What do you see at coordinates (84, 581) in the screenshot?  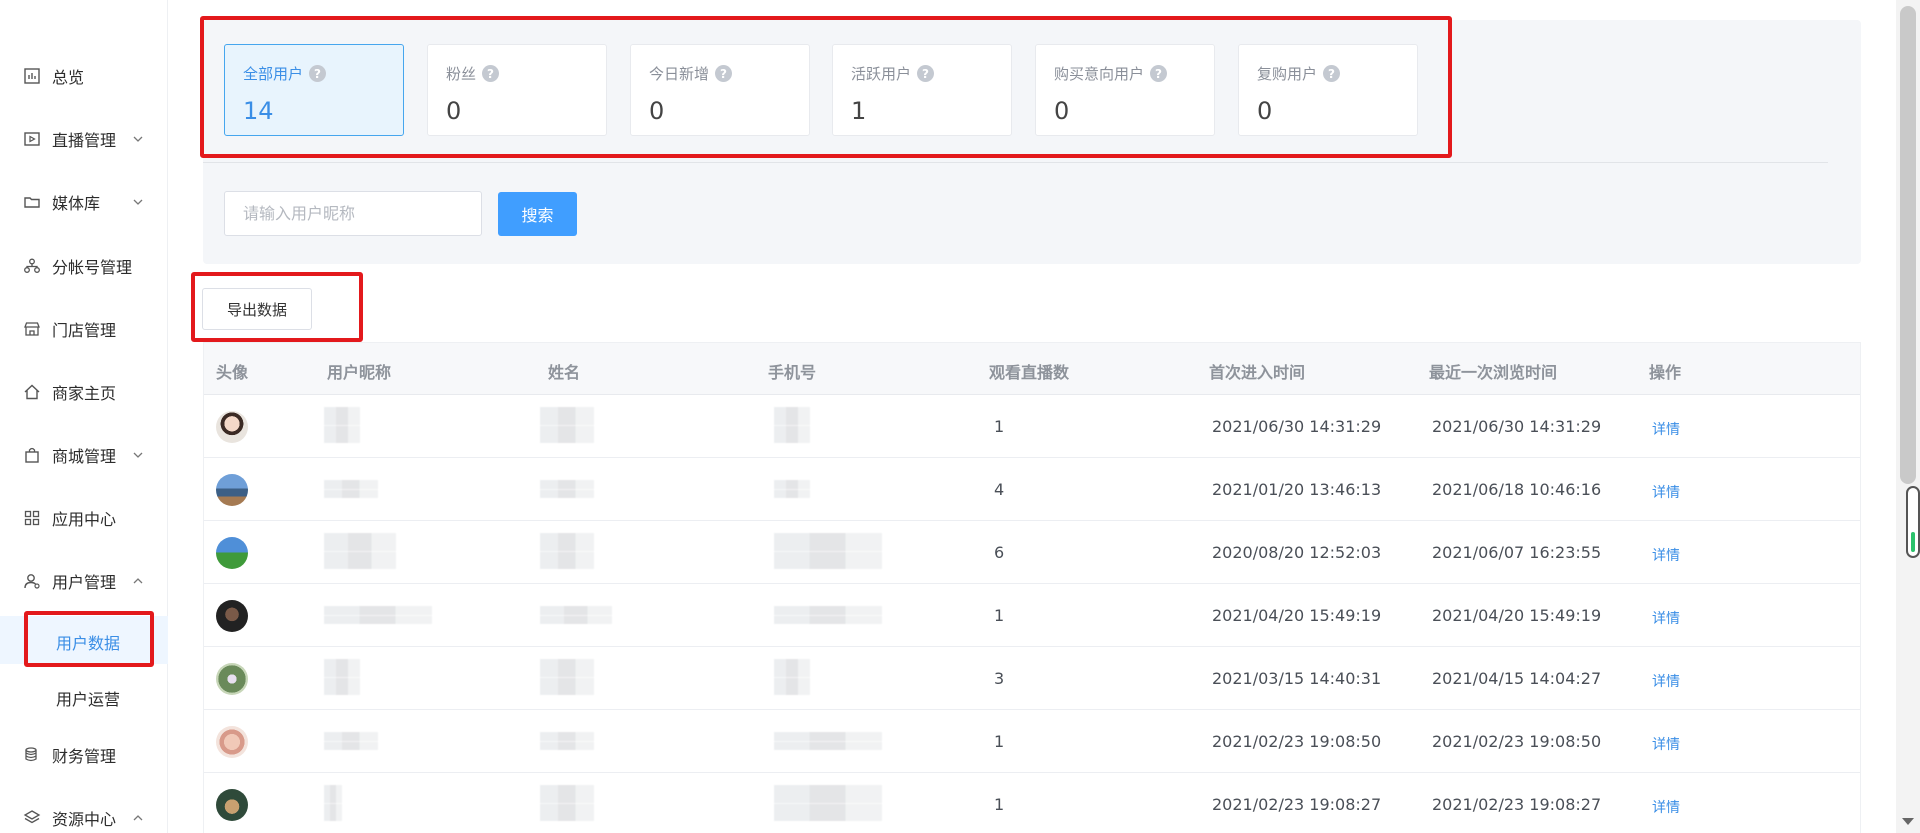 I see `sidebar-item-users: 用户管理` at bounding box center [84, 581].